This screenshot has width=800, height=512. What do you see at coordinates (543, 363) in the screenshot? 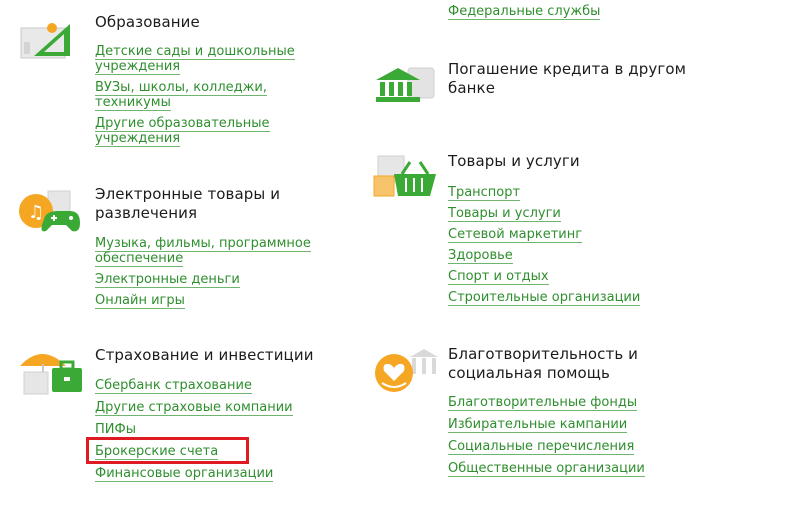
I see `category-title: Благотворительность и социальная помощь` at bounding box center [543, 363].